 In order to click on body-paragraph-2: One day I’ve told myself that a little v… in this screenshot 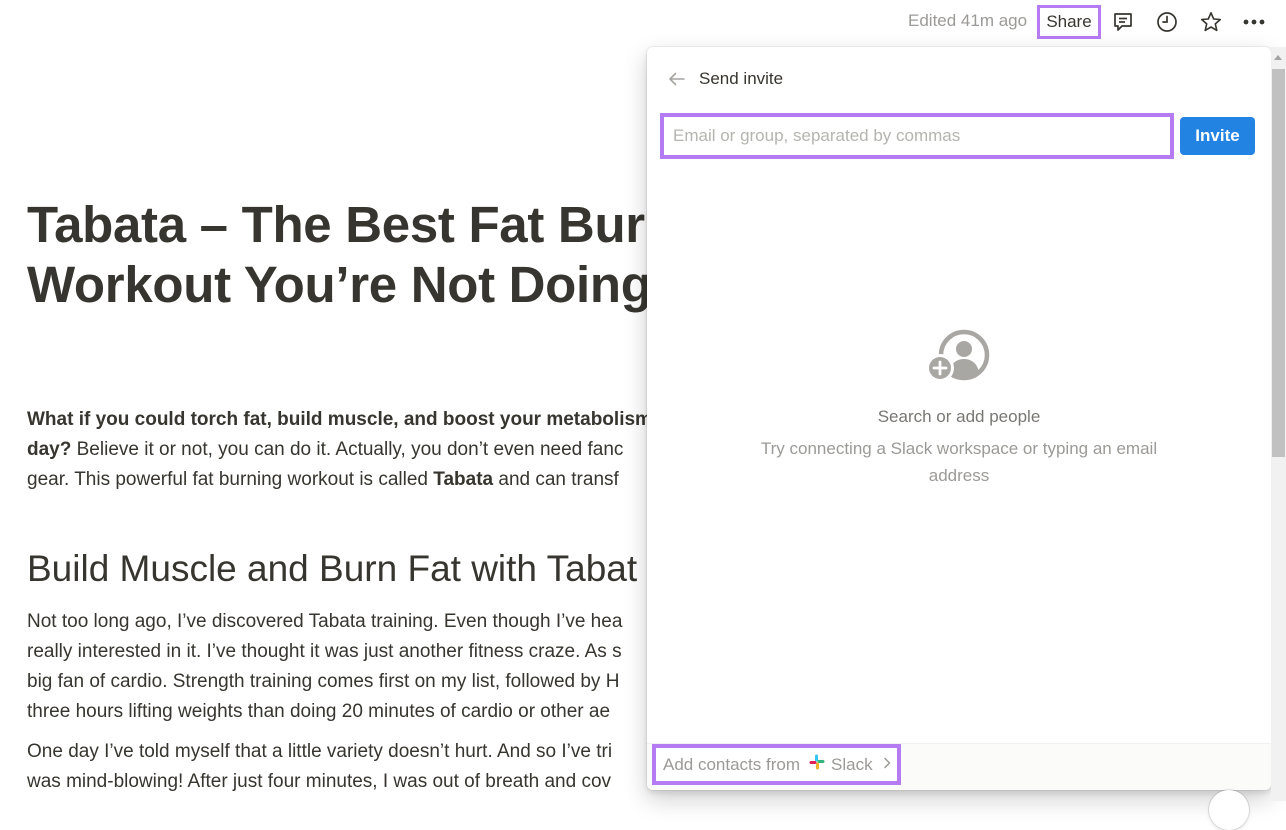, I will do `click(377, 767)`.